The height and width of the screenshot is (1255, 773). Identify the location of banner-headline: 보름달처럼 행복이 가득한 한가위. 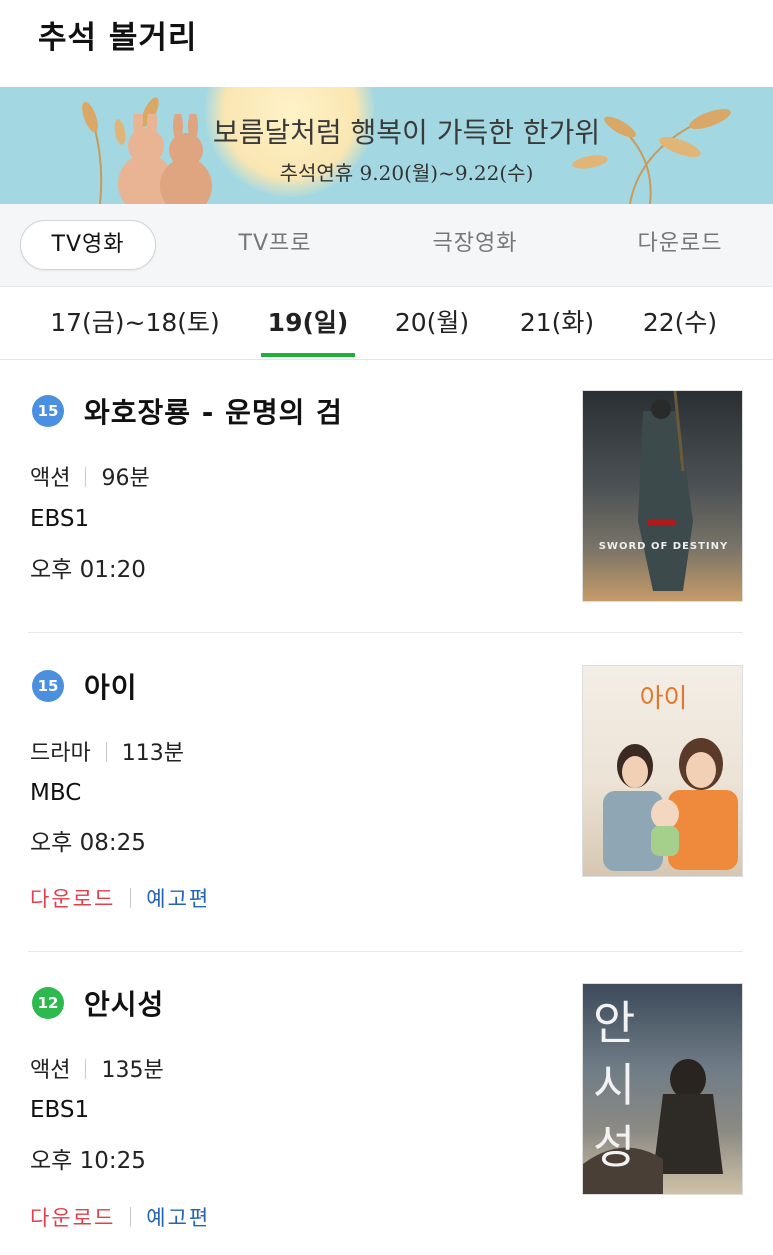
(406, 132).